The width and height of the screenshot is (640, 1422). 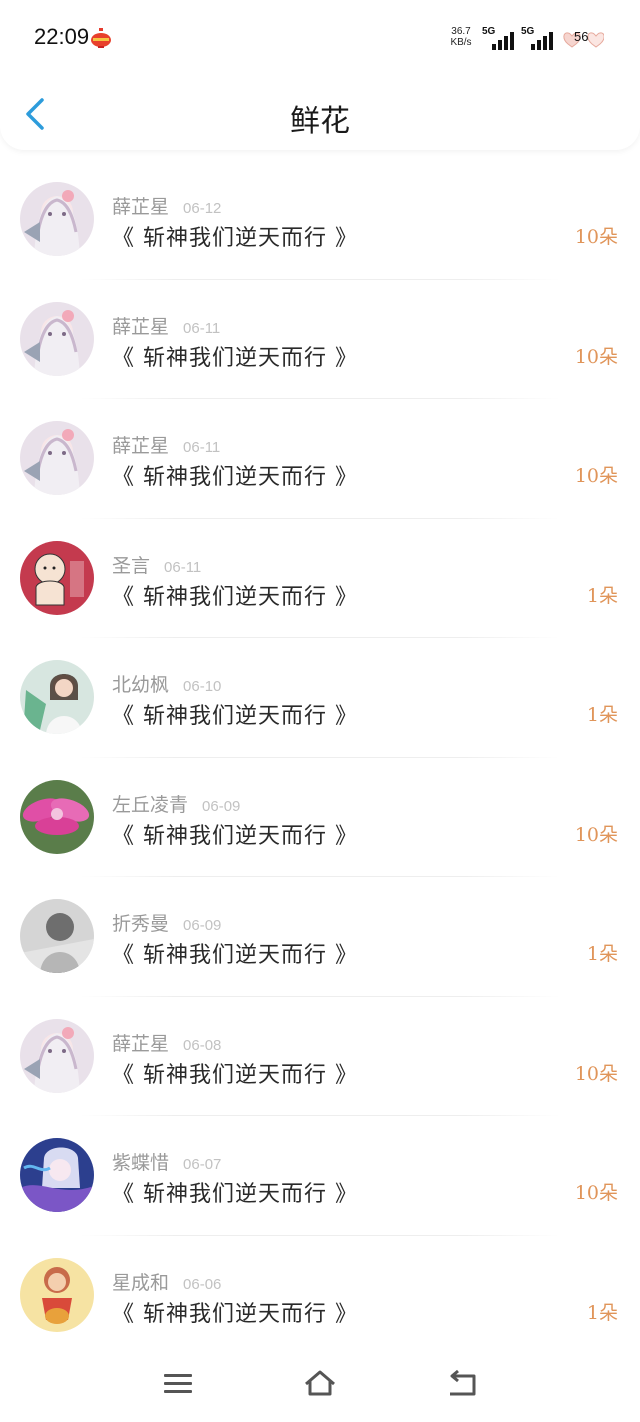 What do you see at coordinates (461, 31) in the screenshot?
I see `network-speed-value: 36.7` at bounding box center [461, 31].